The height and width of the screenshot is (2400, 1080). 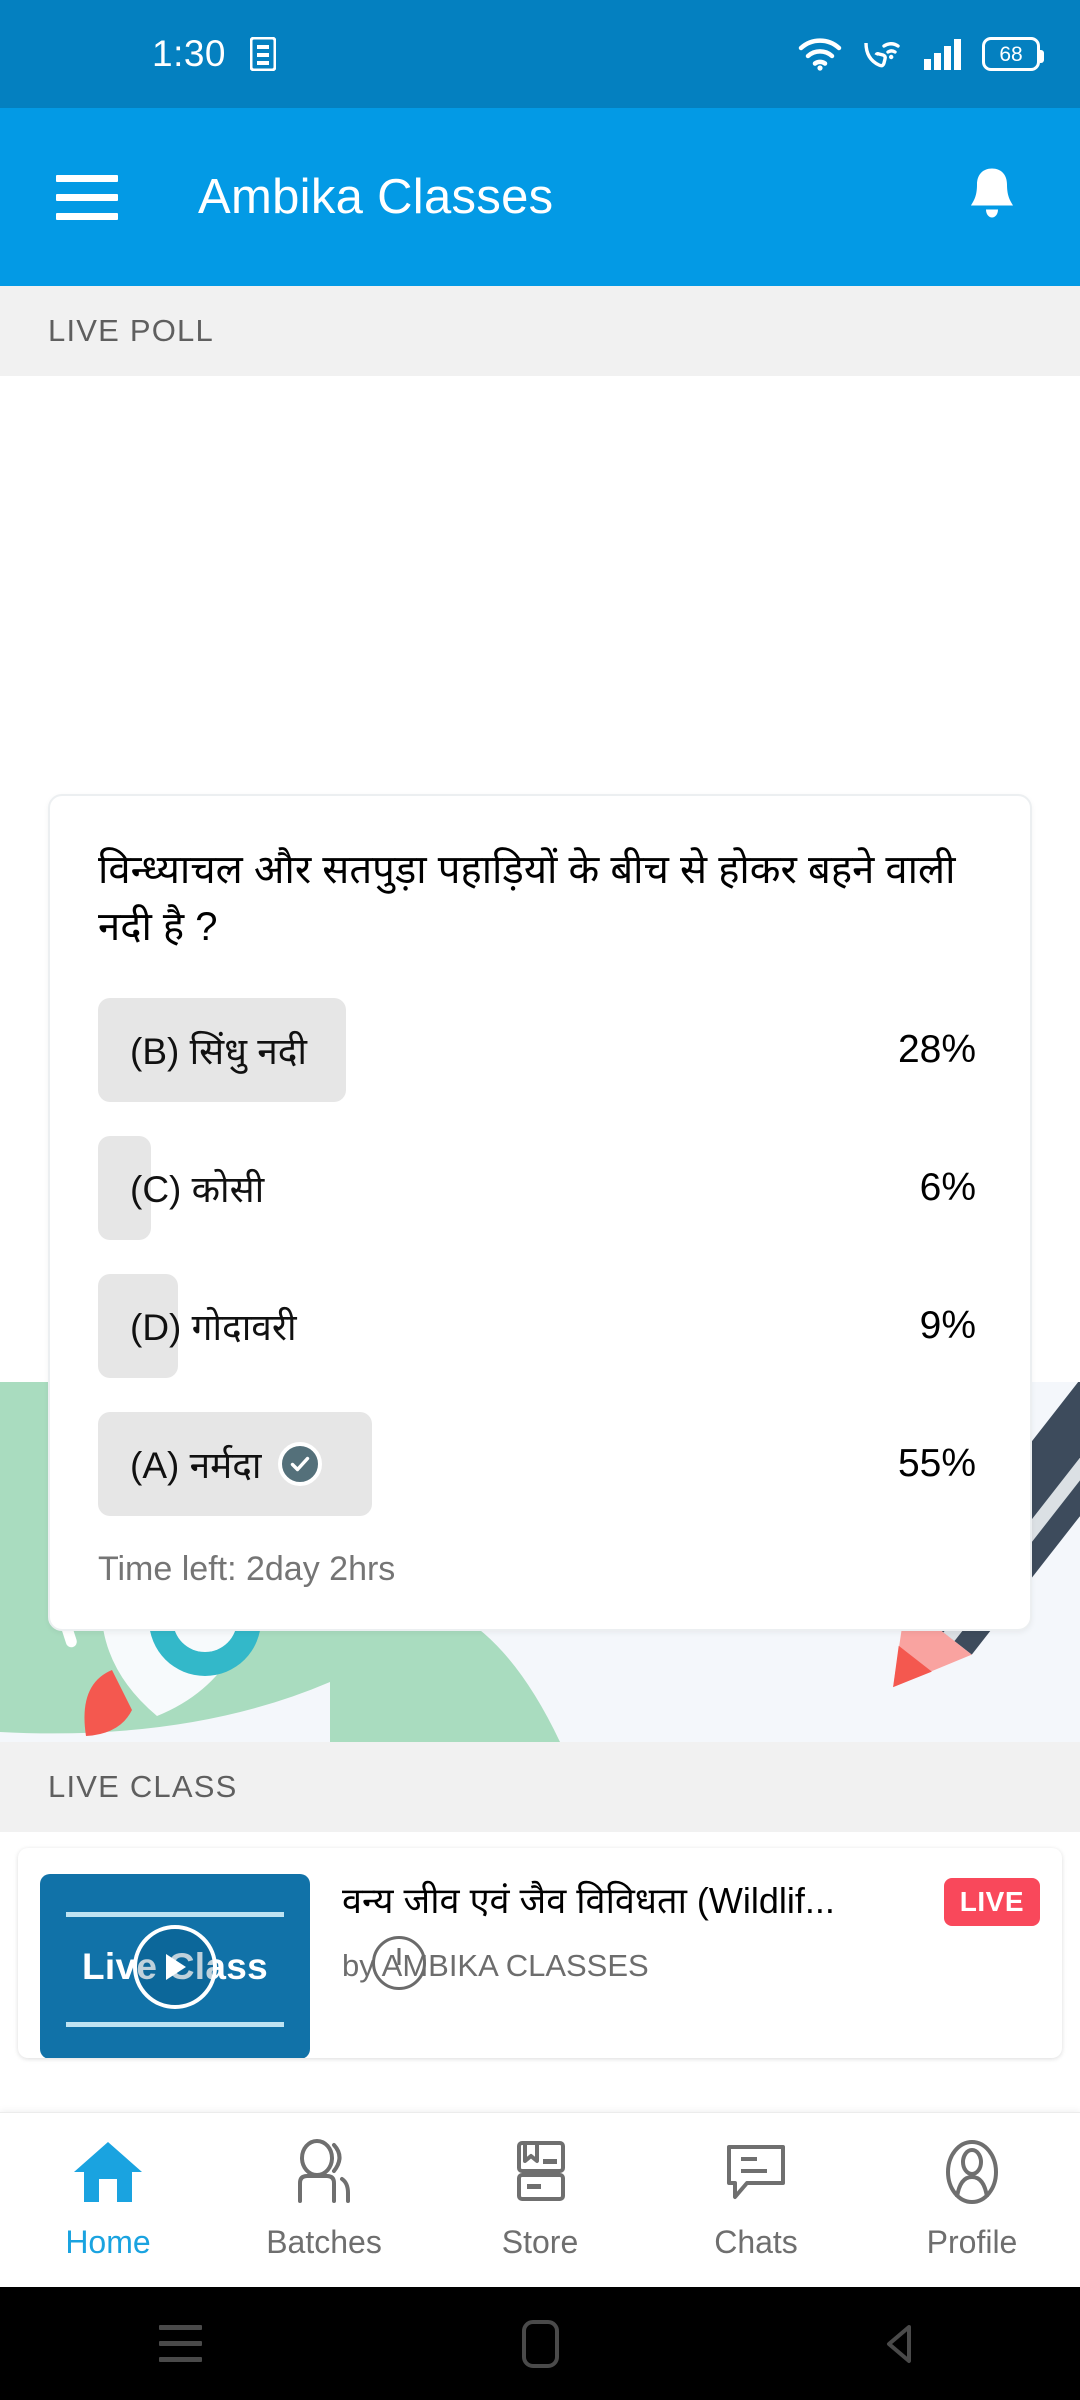 What do you see at coordinates (376, 197) in the screenshot?
I see `page-title: Ambika Classes` at bounding box center [376, 197].